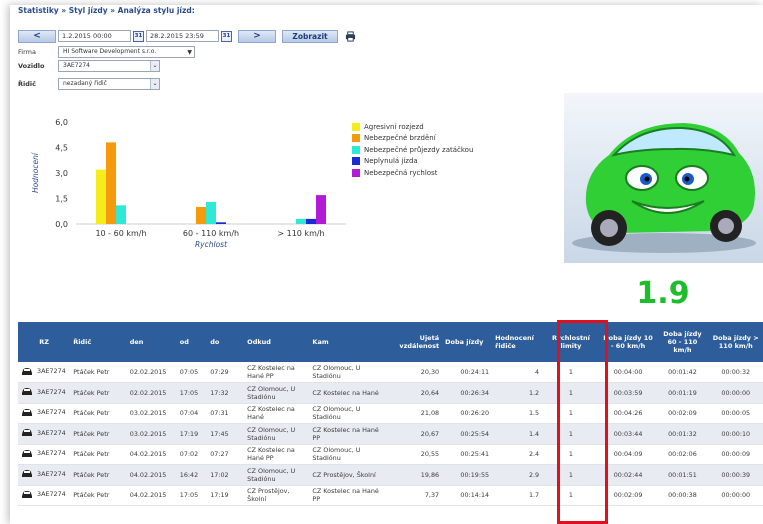 Image resolution: width=763 pixels, height=524 pixels. Describe the element at coordinates (682, 342) in the screenshot. I see `col-header-doba-60-110: Doba jízdy 60 - 110 km/h` at that location.